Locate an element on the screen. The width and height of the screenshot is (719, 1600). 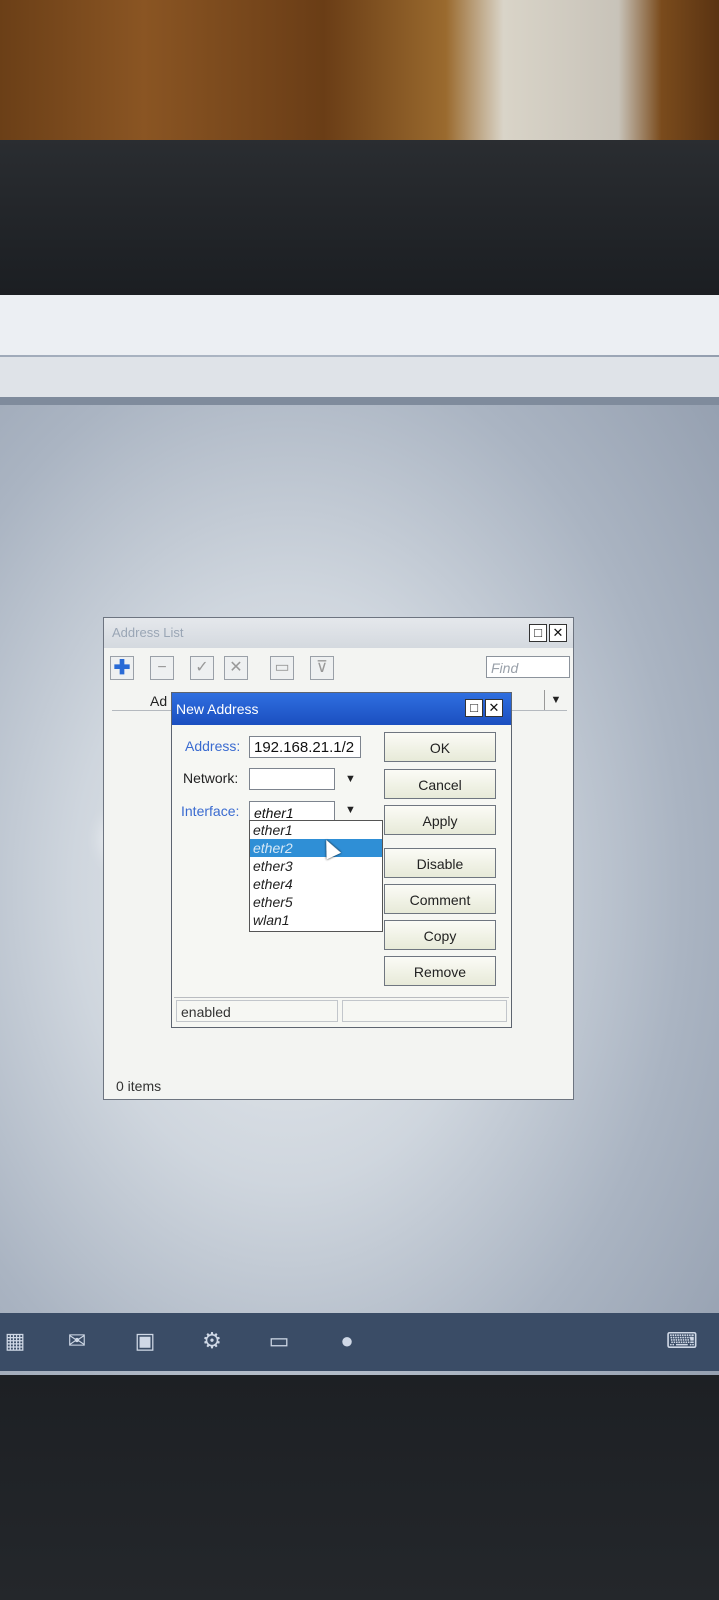
address-list-window-buttons: □ ✕ is located at coordinates (548, 633).